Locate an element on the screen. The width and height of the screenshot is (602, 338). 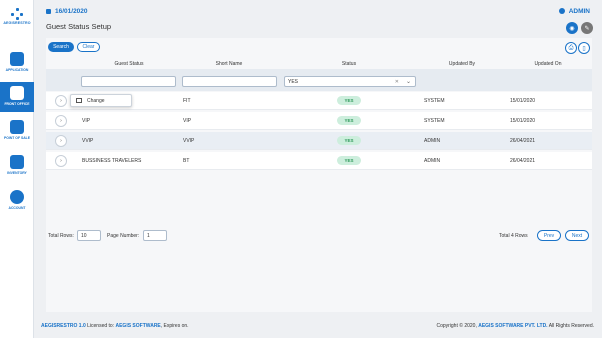
date-text: 16/01/2020 is located at coordinates (71, 11).